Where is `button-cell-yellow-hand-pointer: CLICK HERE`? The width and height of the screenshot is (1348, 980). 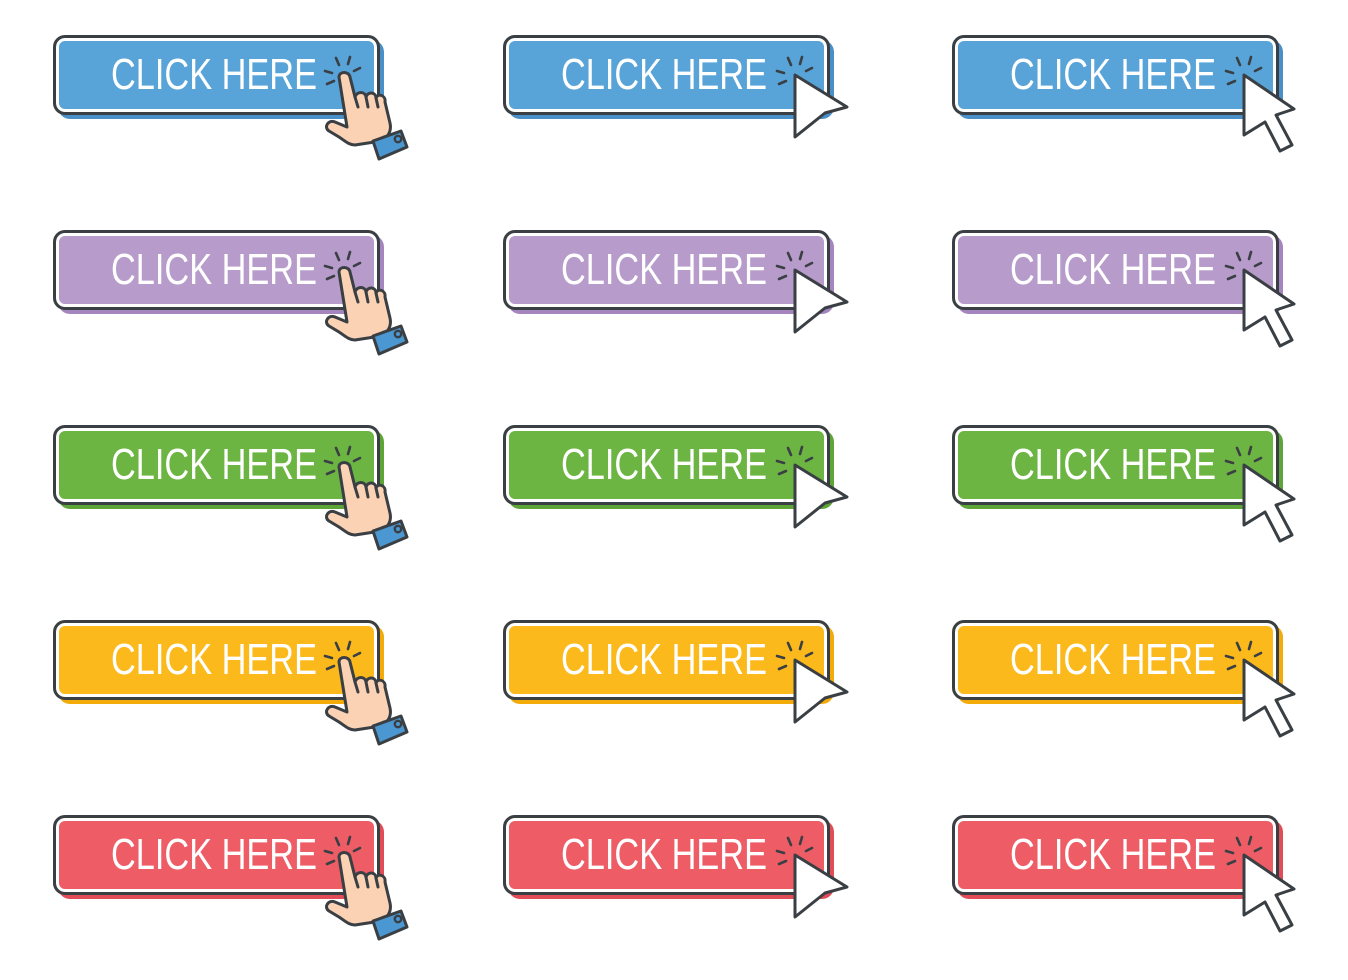 button-cell-yellow-hand-pointer: CLICK HERE is located at coordinates (253, 700).